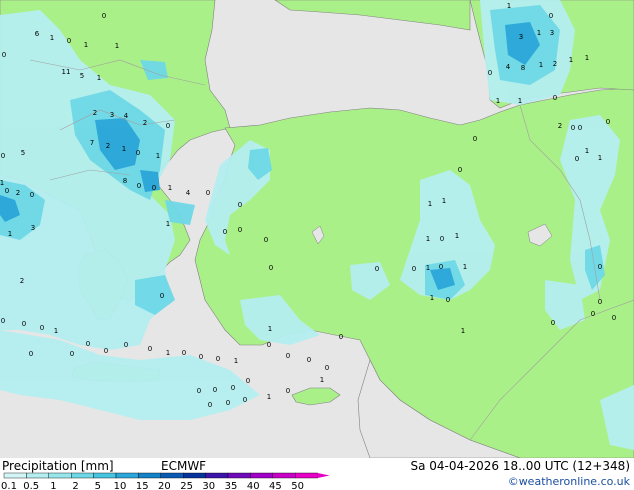 The width and height of the screenshot is (634, 490). Describe the element at coordinates (520, 466) in the screenshot. I see `valid-time: Sa 04-04-2026 18..00 UTC (12+348)` at that location.